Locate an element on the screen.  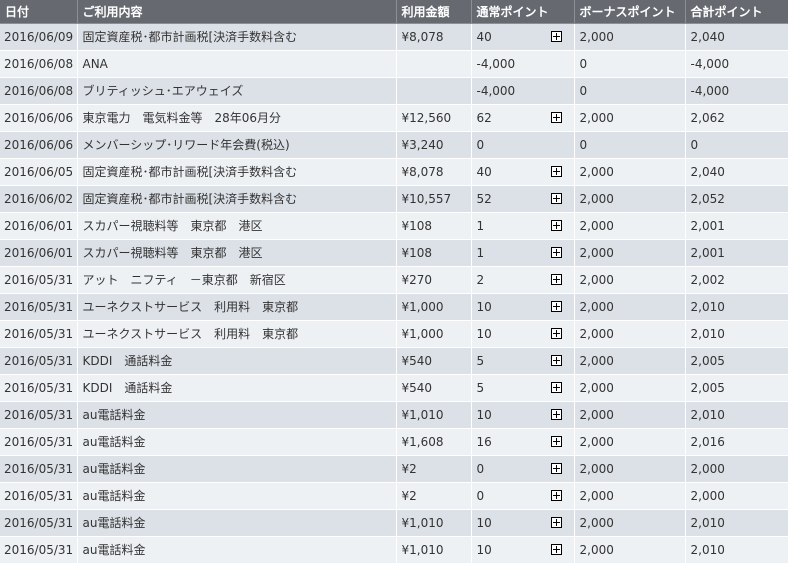
cell-amount: ¥1,010 is located at coordinates (434, 550).